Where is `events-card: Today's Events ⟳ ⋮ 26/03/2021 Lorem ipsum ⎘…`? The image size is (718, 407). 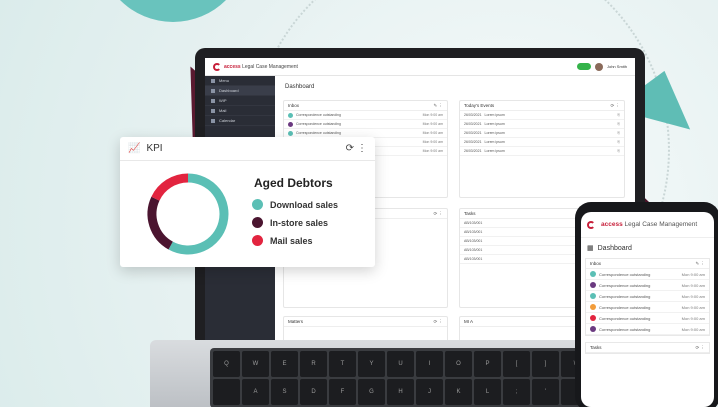 events-card: Today's Events ⟳ ⋮ 26/03/2021 Lorem ipsum ⎘… is located at coordinates (542, 149).